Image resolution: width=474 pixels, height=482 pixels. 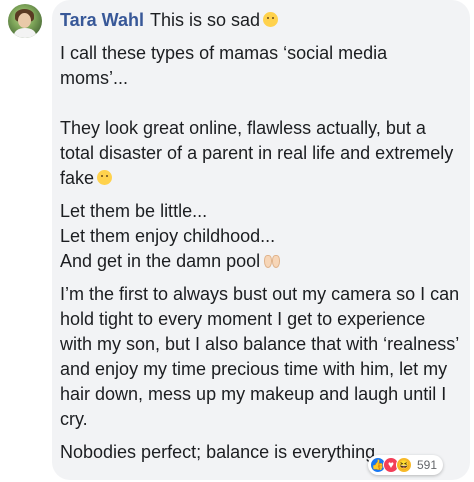 I want to click on avatar-body, so click(x=25, y=33).